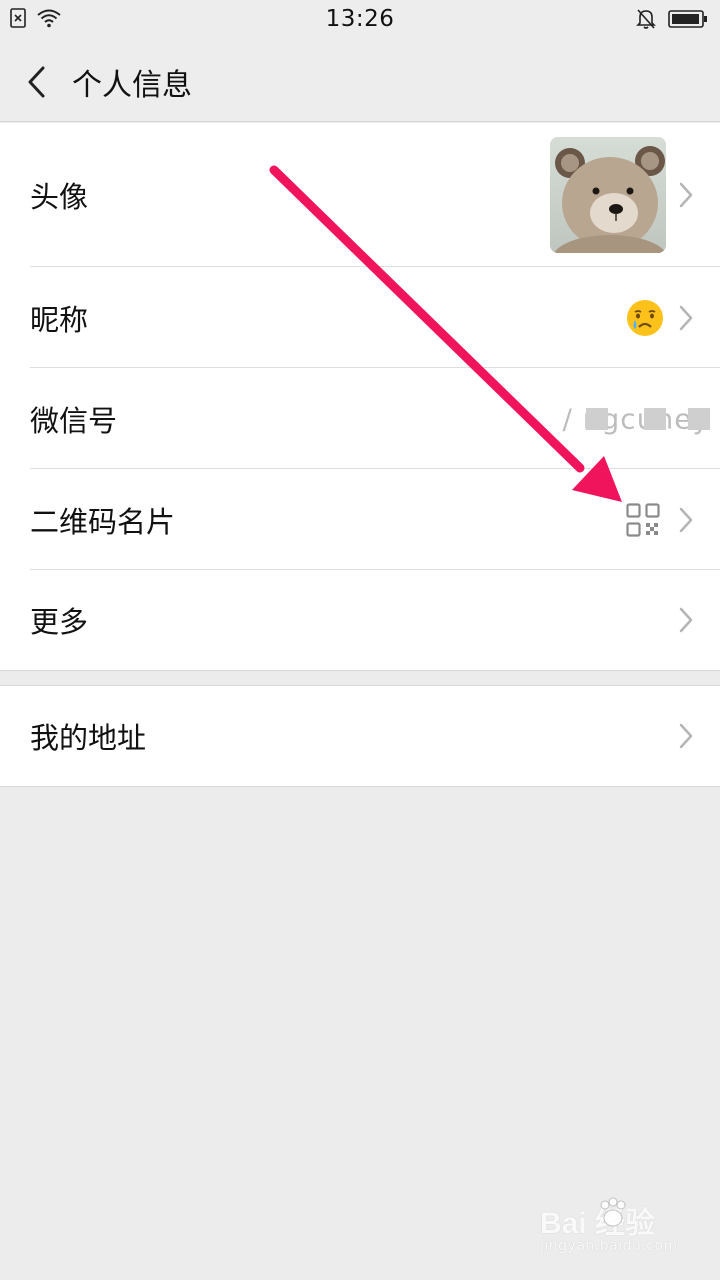  What do you see at coordinates (59, 622) in the screenshot?
I see `row-label: 更多` at bounding box center [59, 622].